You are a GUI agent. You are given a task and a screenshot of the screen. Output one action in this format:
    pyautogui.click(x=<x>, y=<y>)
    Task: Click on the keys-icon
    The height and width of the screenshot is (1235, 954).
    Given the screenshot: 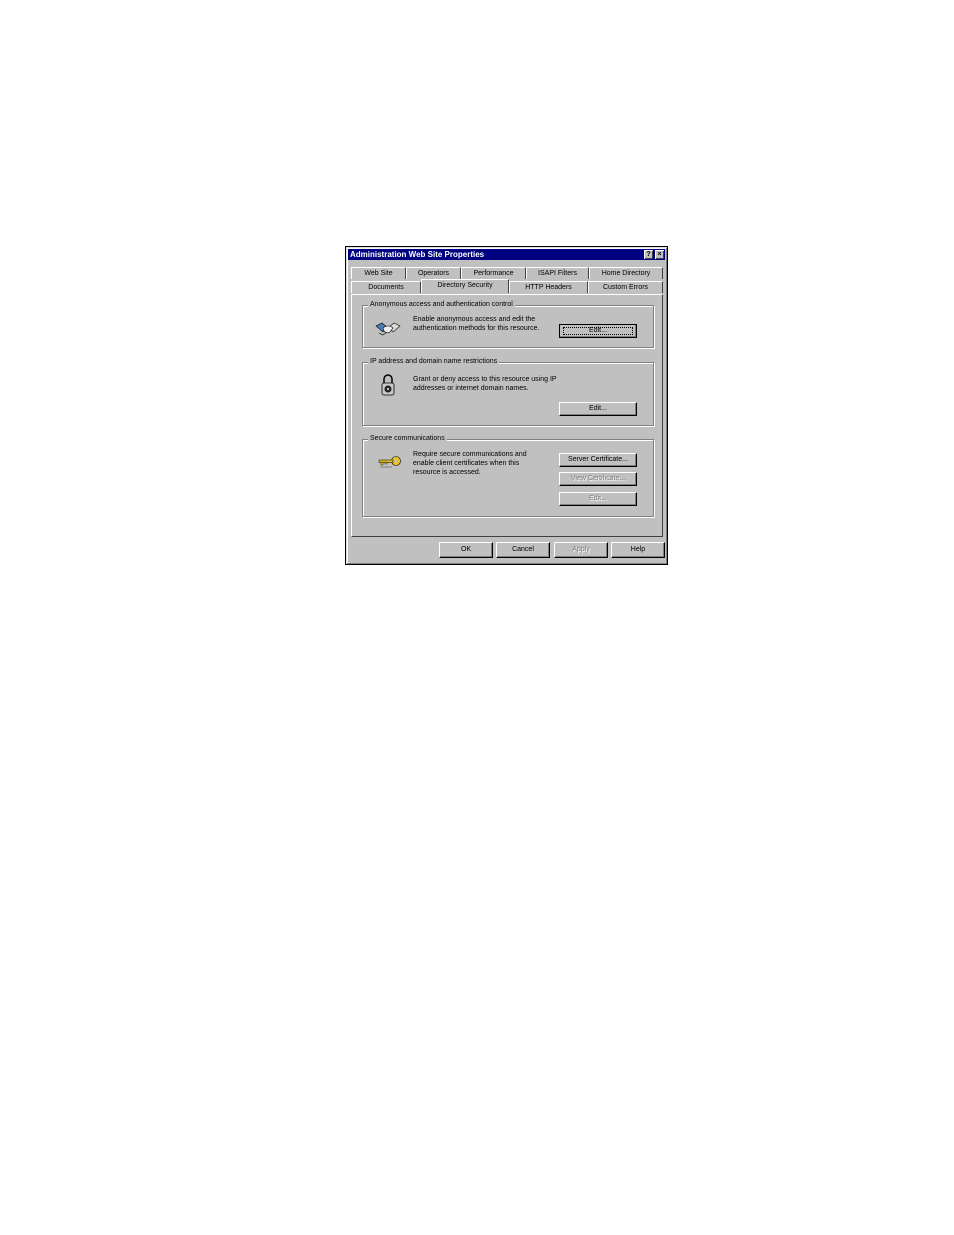 What is the action you would take?
    pyautogui.click(x=390, y=464)
    